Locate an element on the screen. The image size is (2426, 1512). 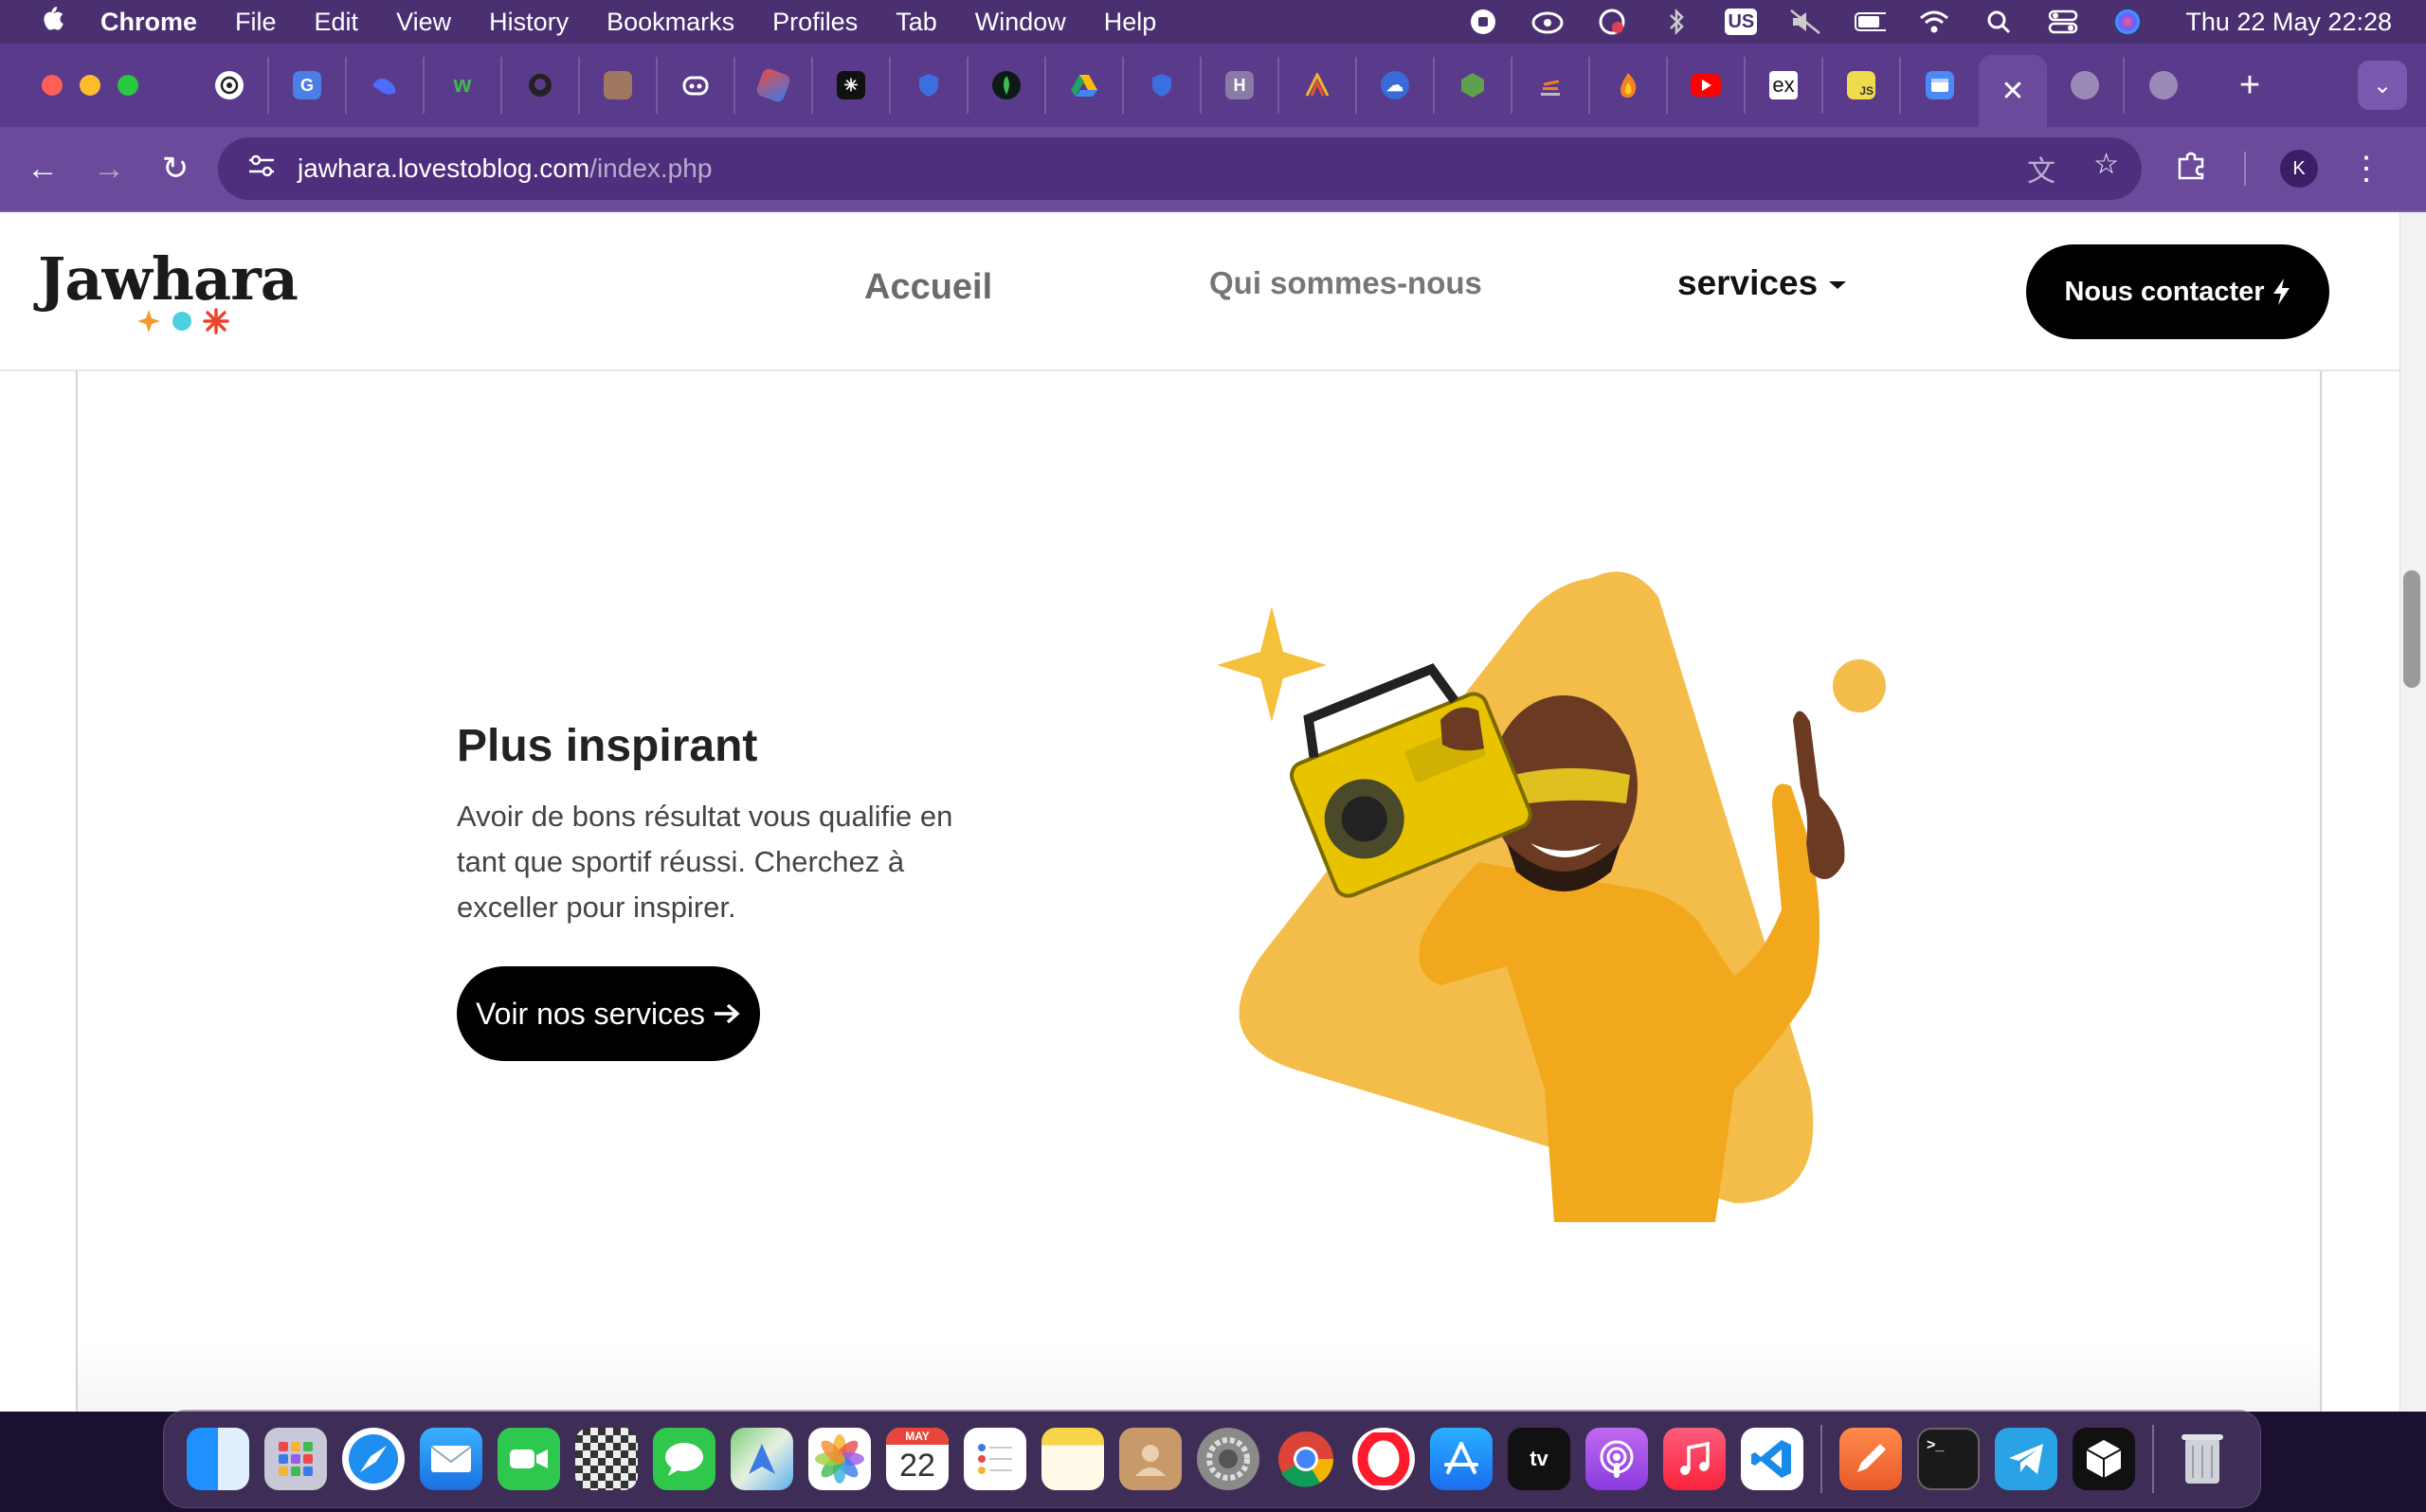
muted-speaker-icon is located at coordinates (1805, 22).